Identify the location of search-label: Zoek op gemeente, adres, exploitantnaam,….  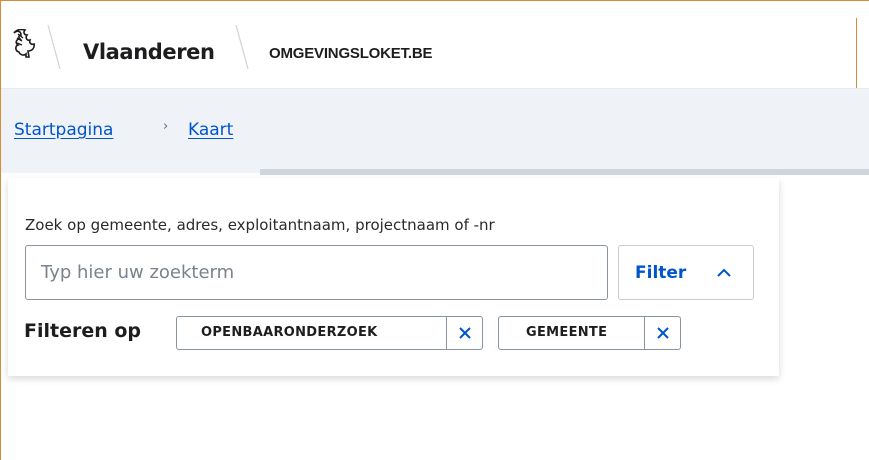
(260, 225).